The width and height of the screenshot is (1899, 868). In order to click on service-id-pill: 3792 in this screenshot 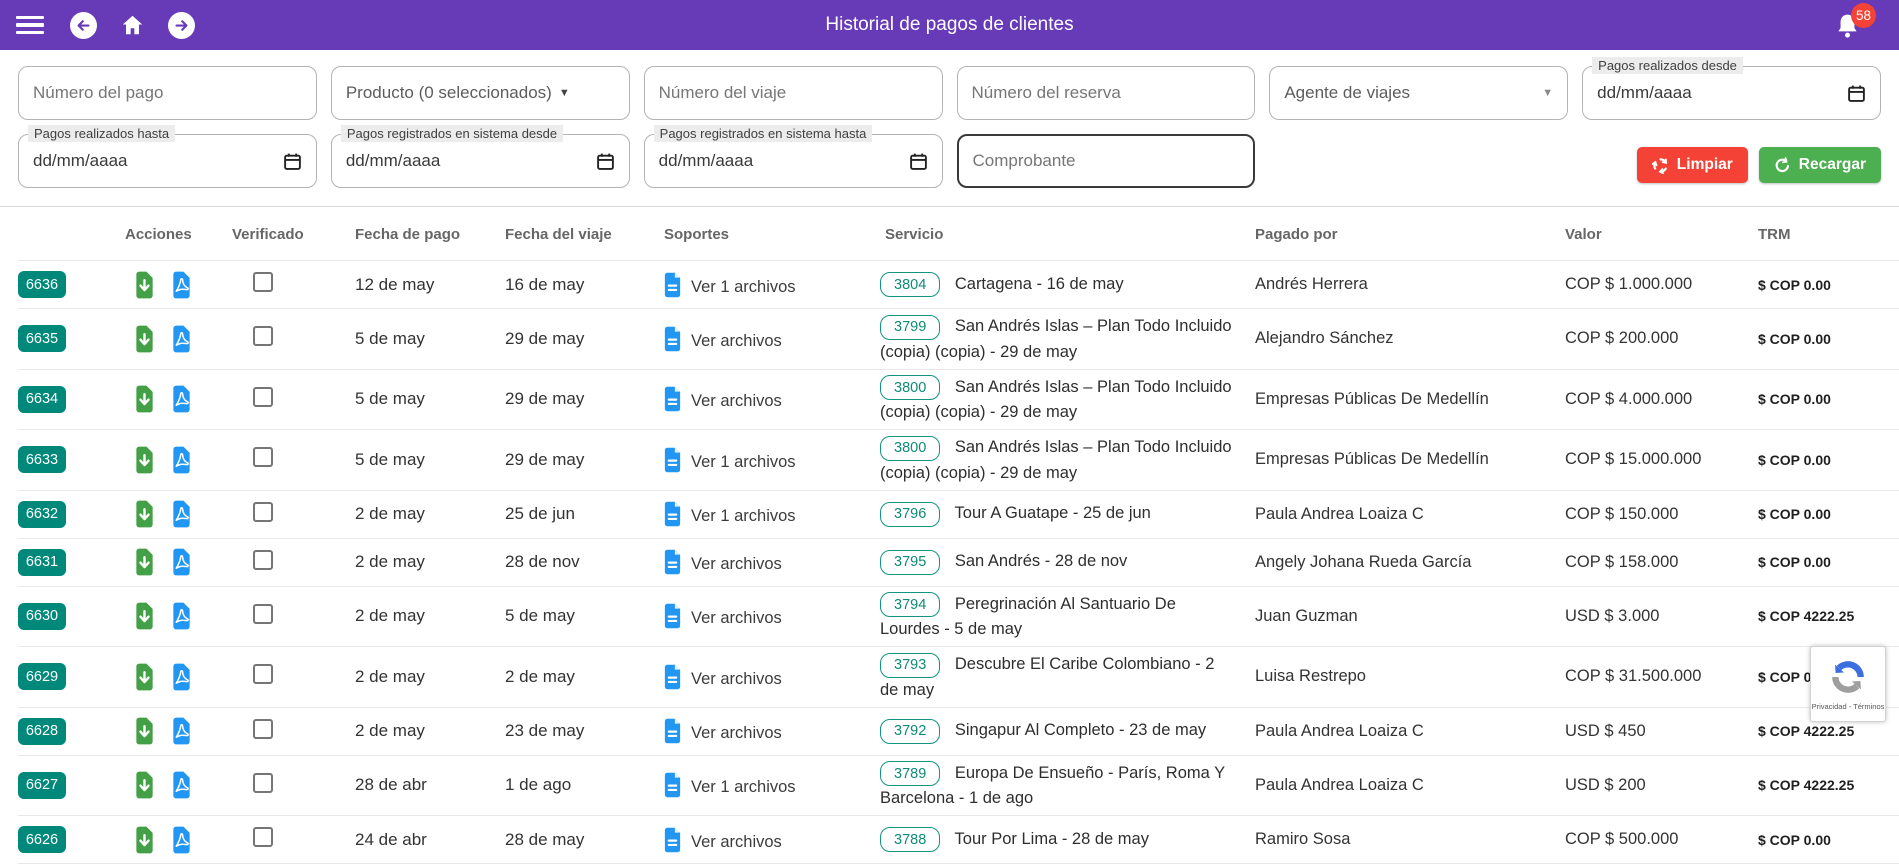, I will do `click(910, 731)`.